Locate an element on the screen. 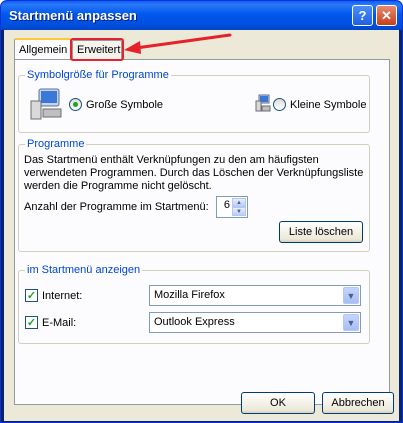 The height and width of the screenshot is (423, 403). group-title: Programme is located at coordinates (56, 144).